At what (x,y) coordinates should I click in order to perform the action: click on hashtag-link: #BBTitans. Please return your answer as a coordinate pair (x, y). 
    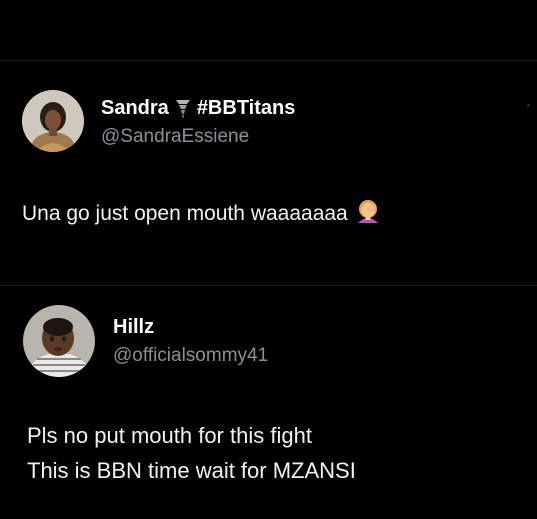
    Looking at the image, I should click on (246, 108).